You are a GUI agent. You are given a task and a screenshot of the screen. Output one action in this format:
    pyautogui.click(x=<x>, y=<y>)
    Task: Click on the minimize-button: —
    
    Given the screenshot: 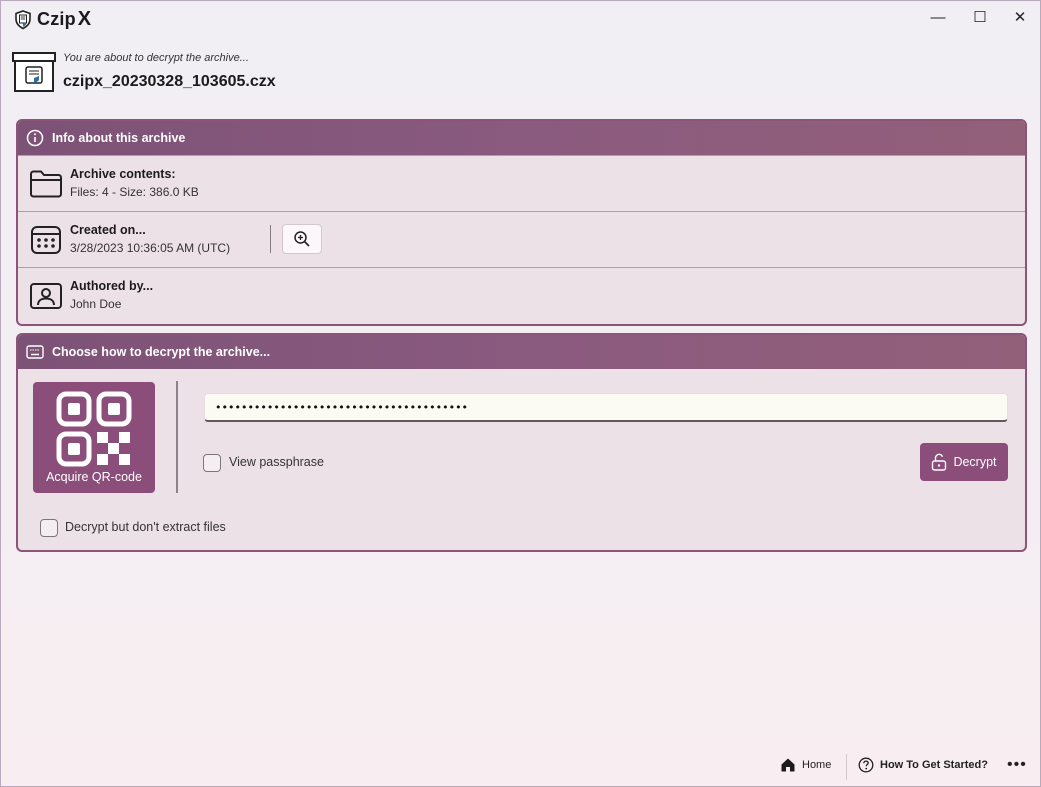 What is the action you would take?
    pyautogui.click(x=938, y=17)
    